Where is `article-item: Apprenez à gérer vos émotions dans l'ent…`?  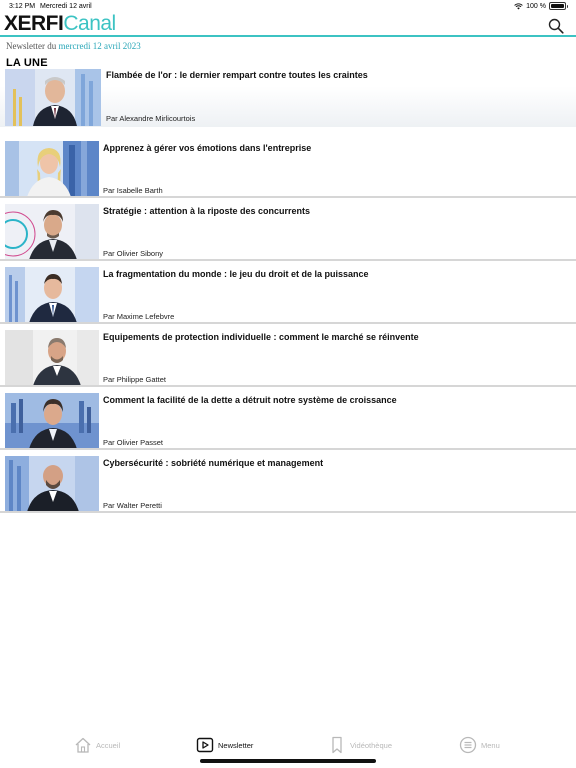
article-item: Apprenez à gérer vos émotions dans l'ent… is located at coordinates (288, 170).